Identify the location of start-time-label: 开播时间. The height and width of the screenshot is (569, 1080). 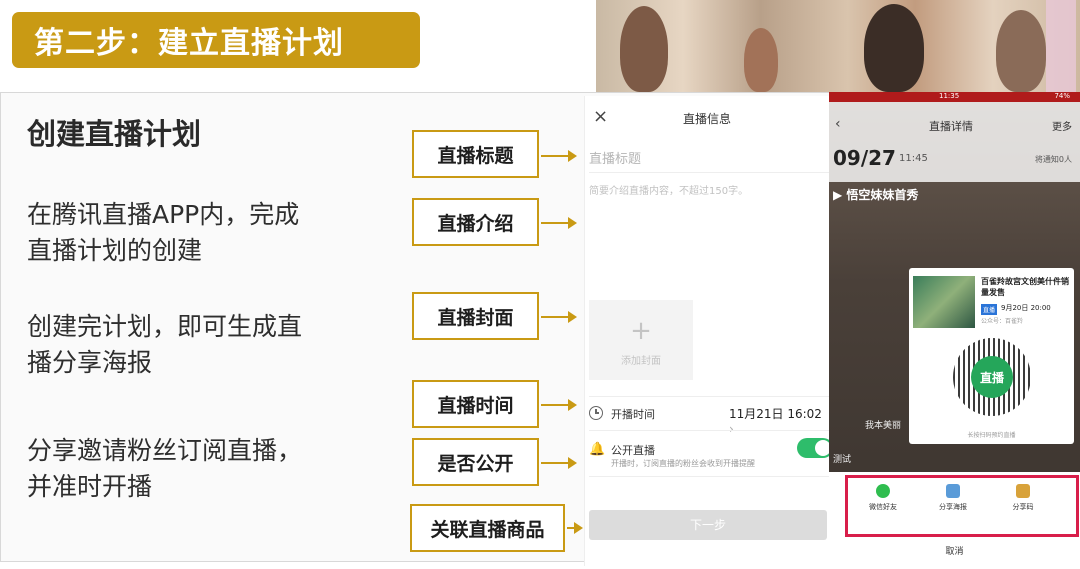
(633, 414).